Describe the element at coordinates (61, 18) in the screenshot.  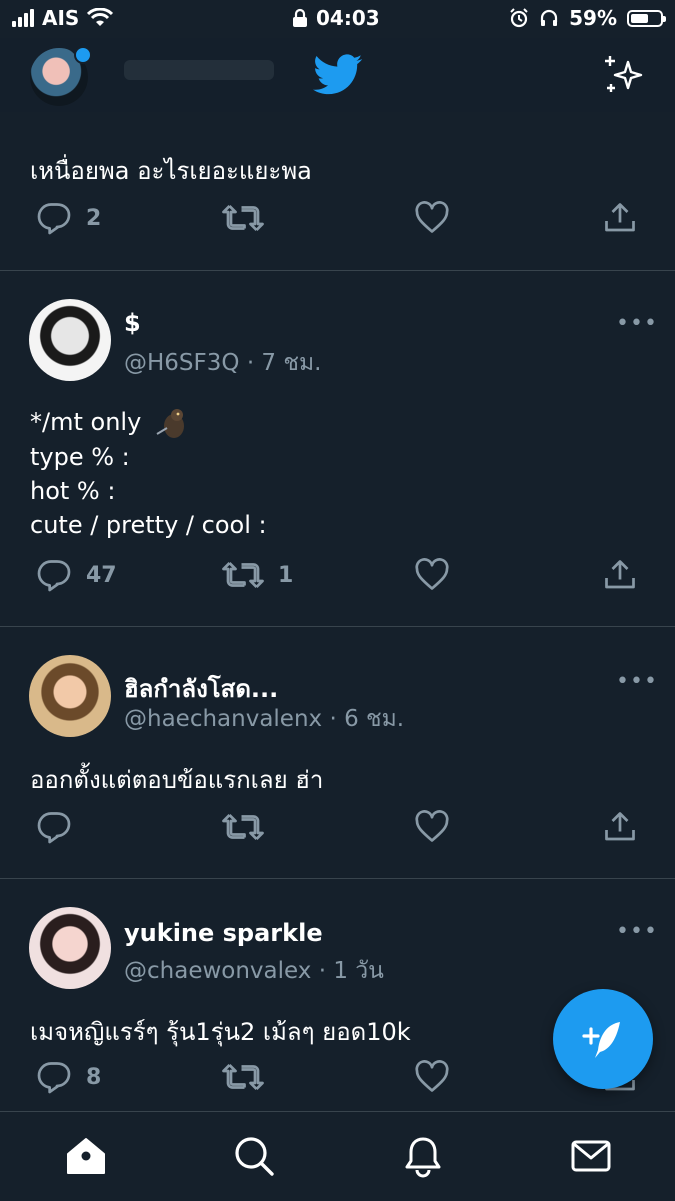
I see `carrier-label: AIS` at that location.